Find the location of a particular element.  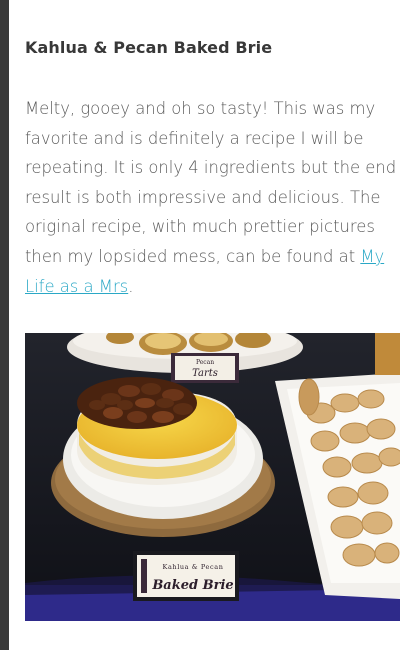

tarts-placard: Pecan Tarts is located at coordinates (205, 368).